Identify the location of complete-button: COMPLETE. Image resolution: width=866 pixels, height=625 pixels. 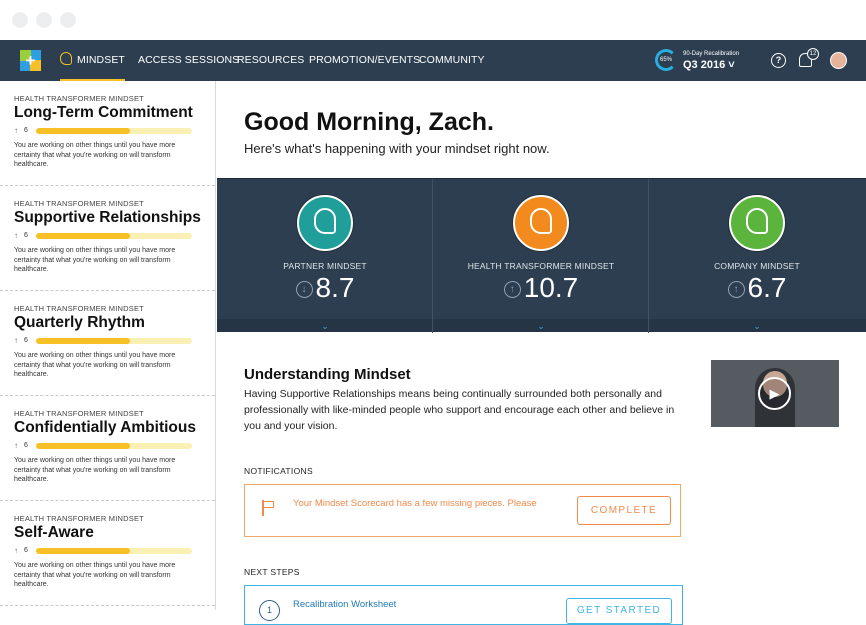
(624, 510).